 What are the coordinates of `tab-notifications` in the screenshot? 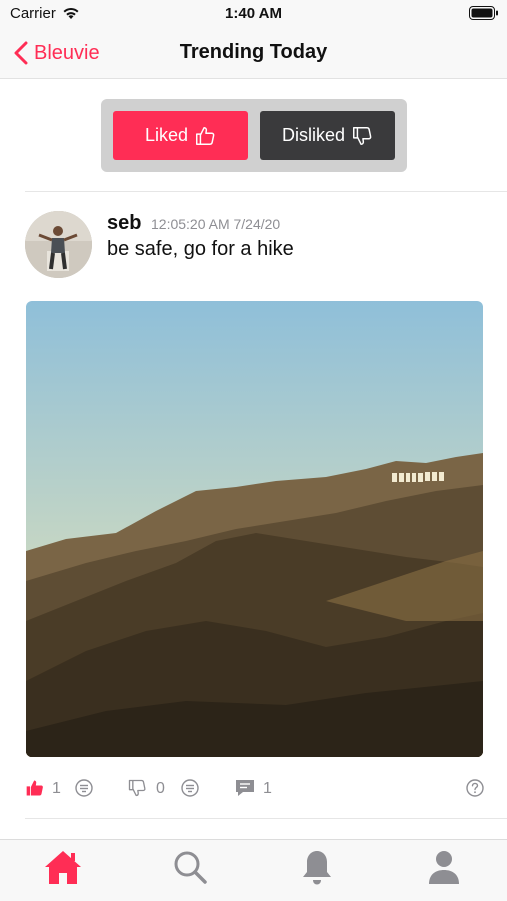 It's located at (317, 867).